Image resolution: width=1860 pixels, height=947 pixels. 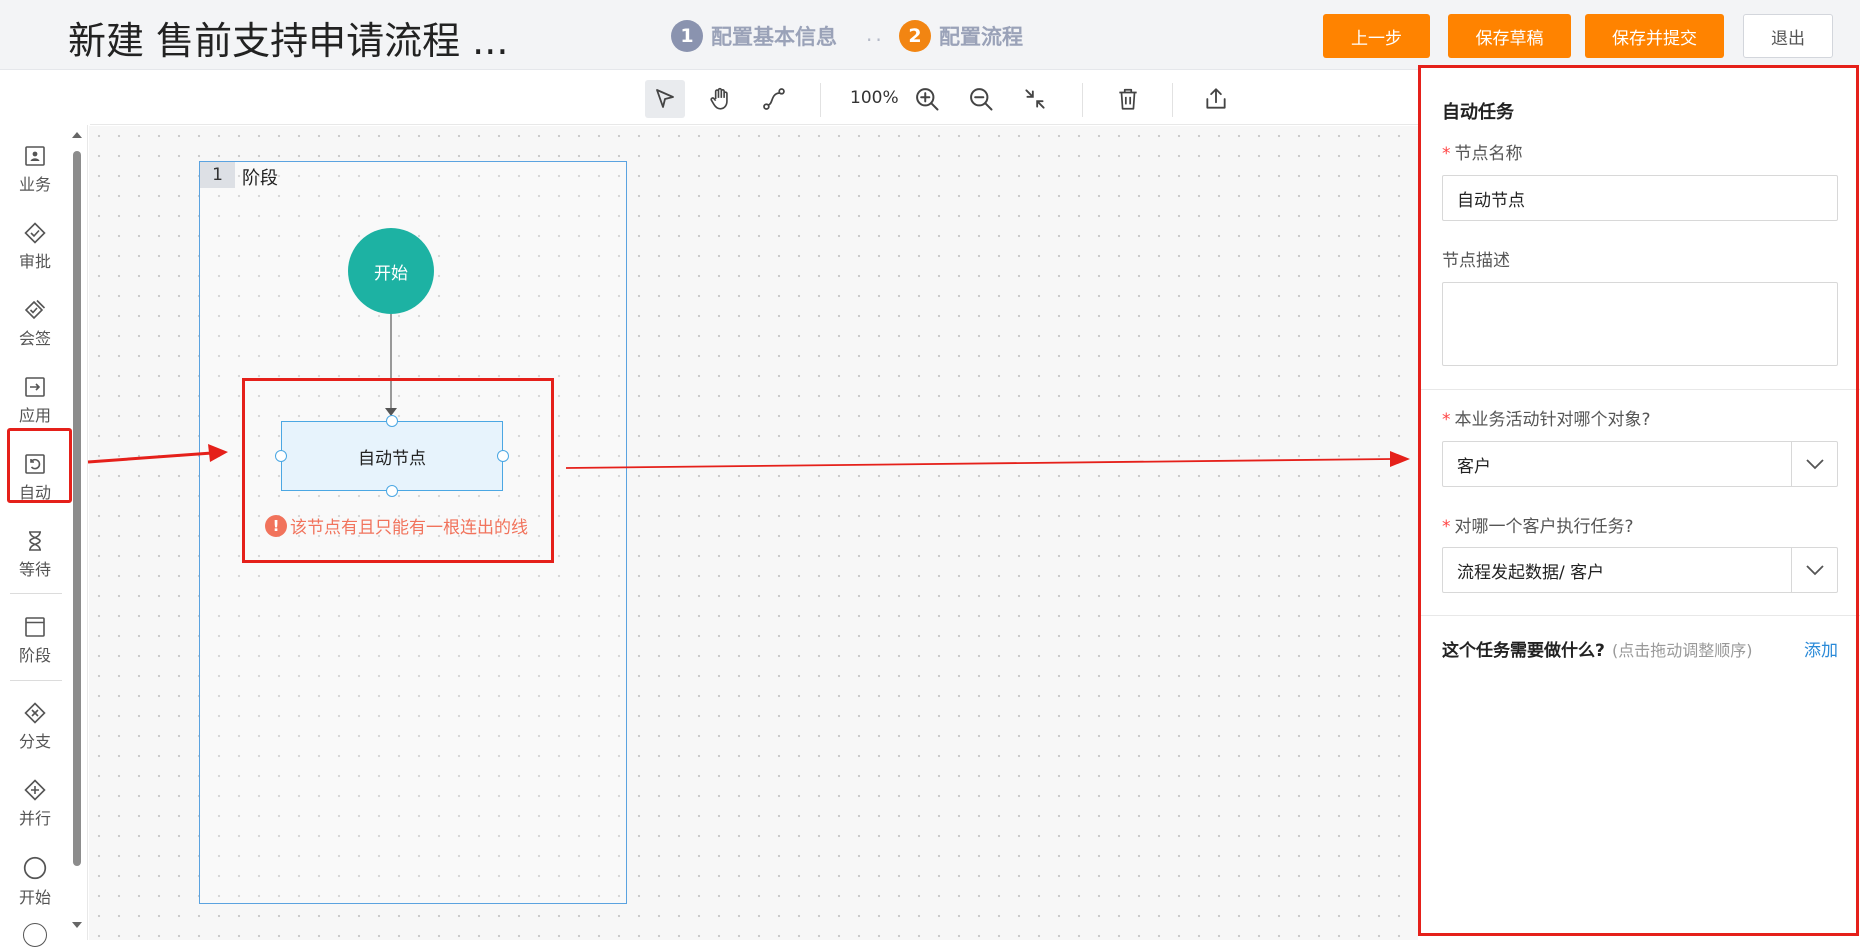 I want to click on target-label: * 对哪一个客户执行任务?, so click(x=1538, y=527).